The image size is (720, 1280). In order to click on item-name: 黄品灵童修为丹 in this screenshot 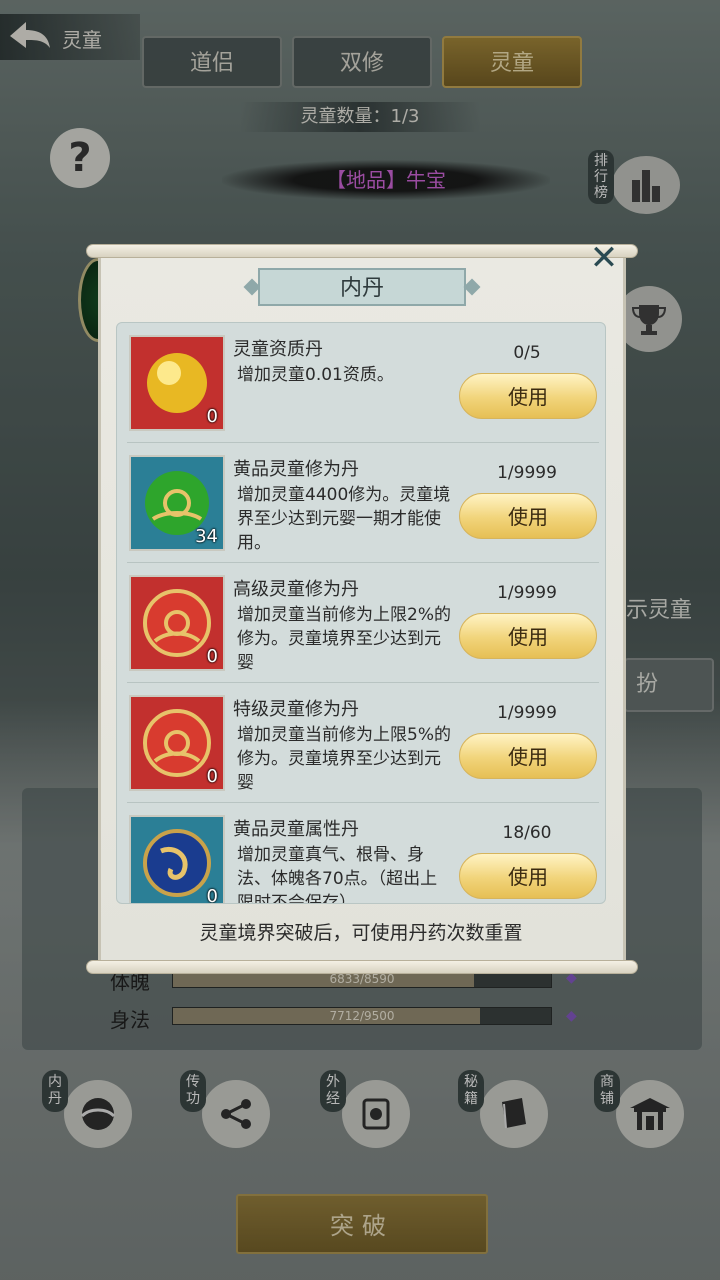, I will do `click(296, 469)`.